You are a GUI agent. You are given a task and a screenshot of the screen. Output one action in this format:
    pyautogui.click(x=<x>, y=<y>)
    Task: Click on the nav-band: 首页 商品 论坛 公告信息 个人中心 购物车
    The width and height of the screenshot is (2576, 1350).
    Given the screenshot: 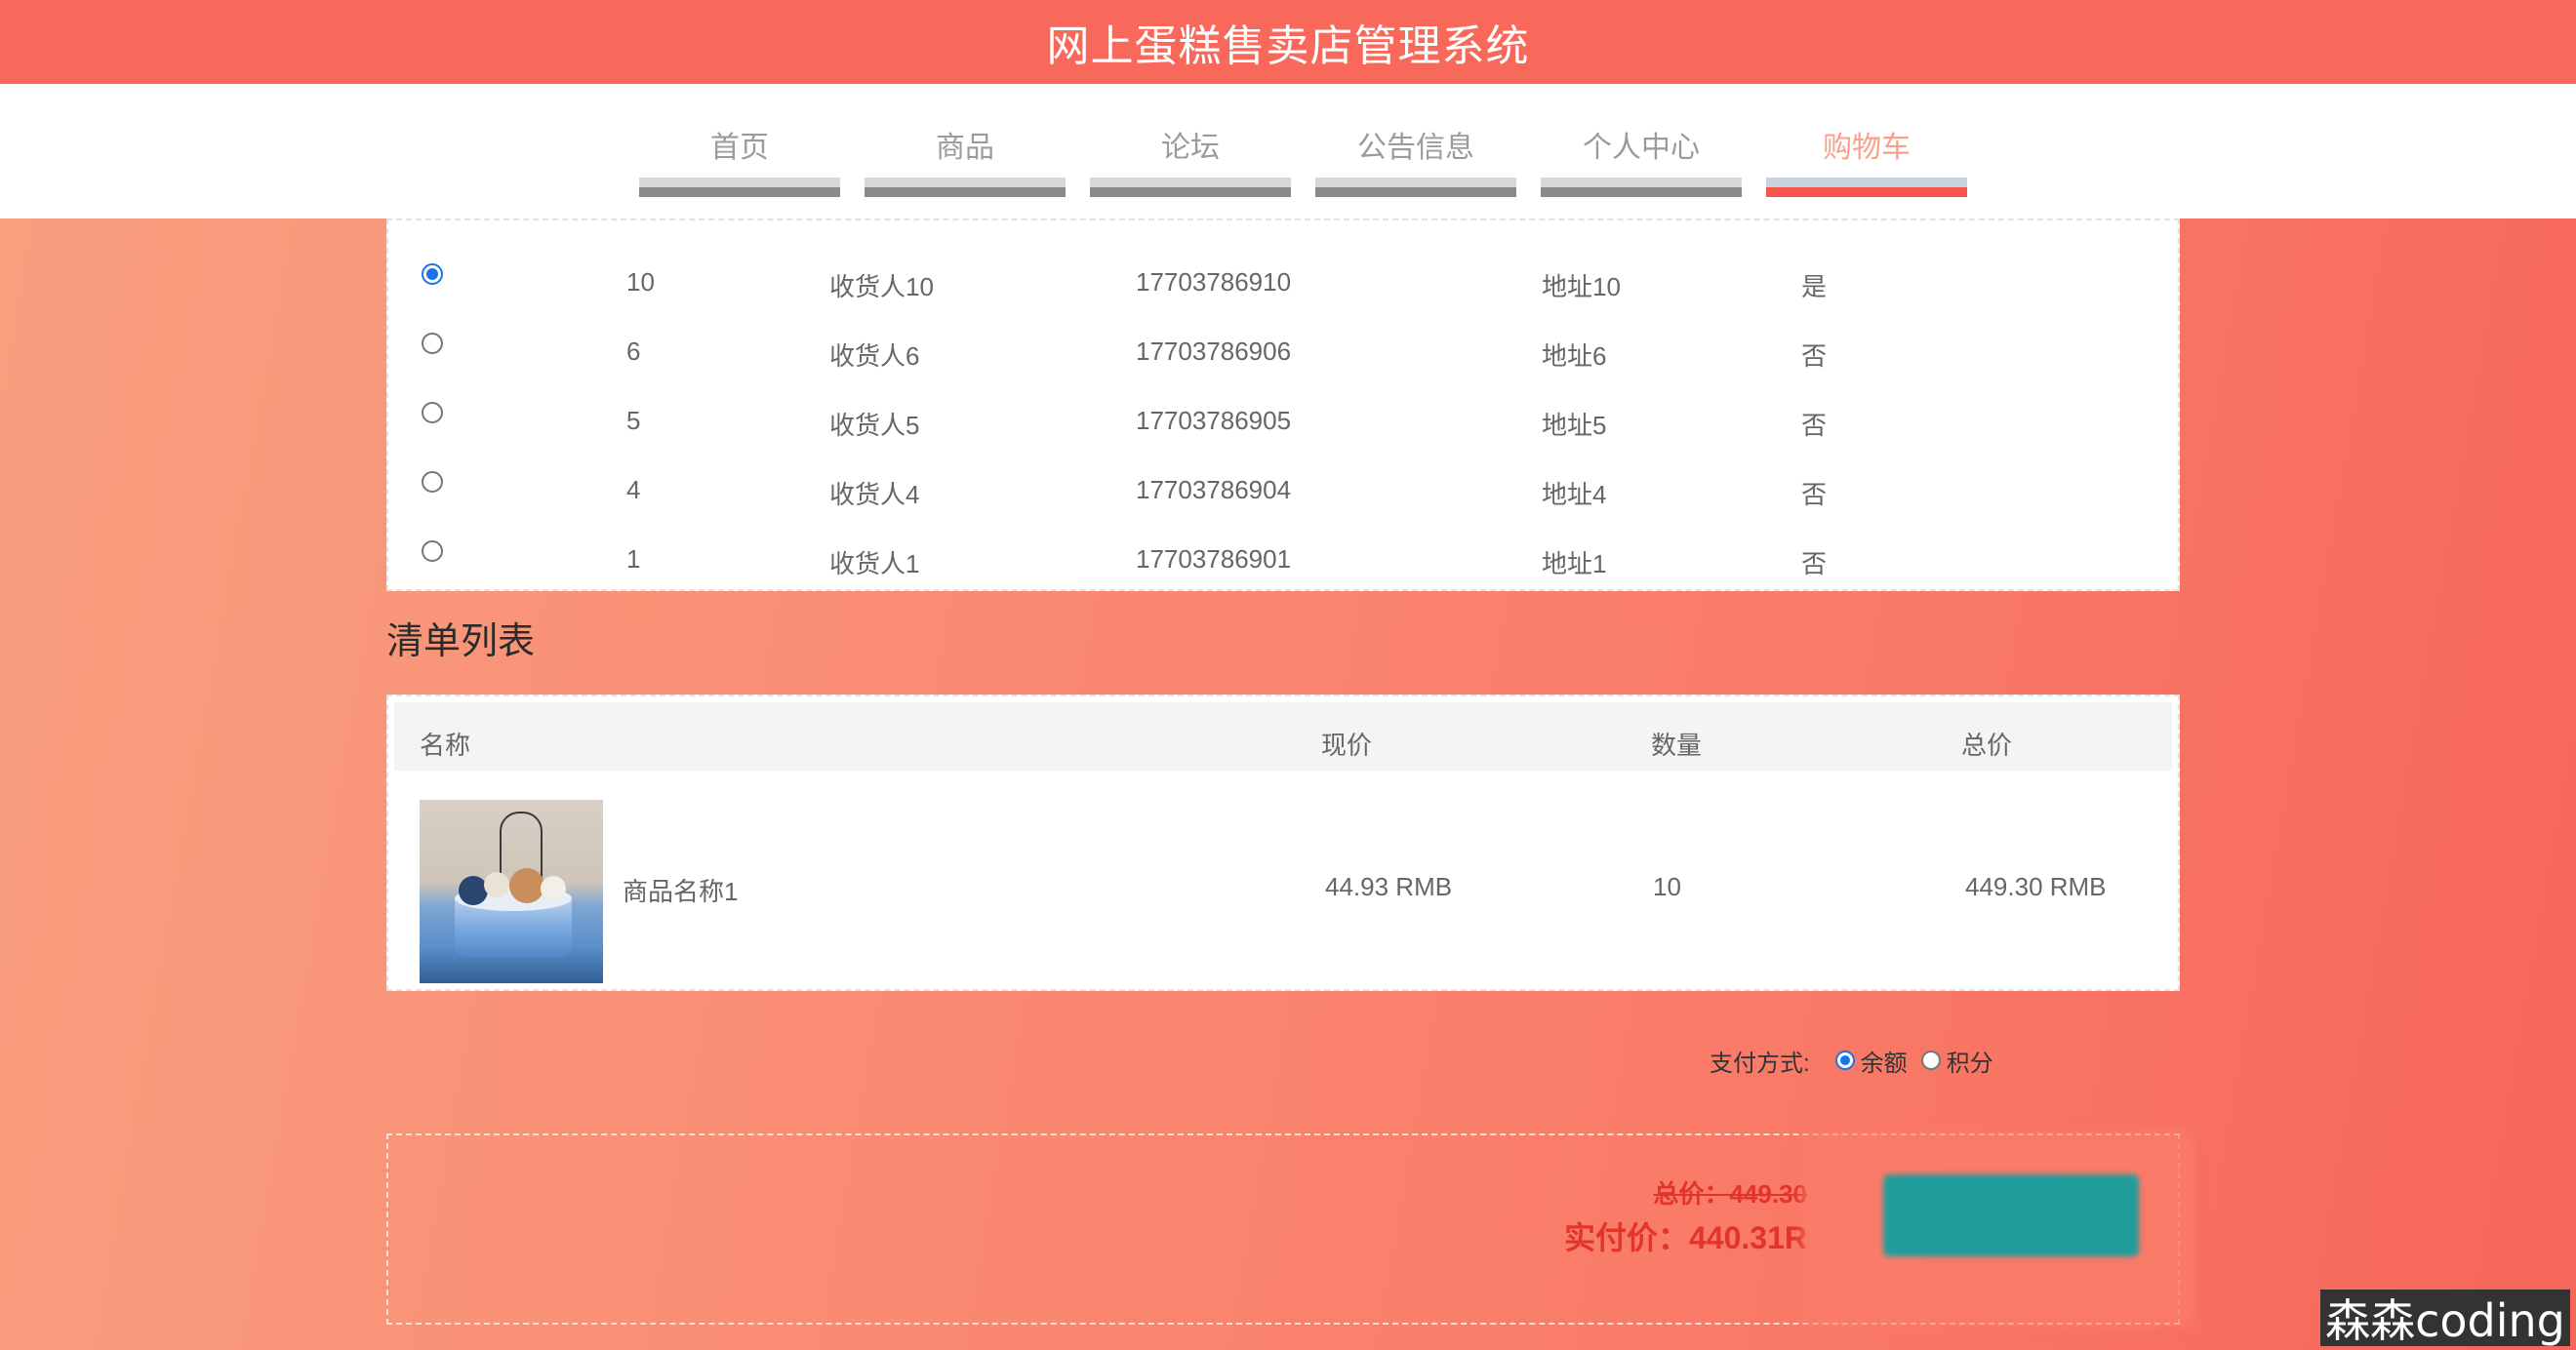 What is the action you would take?
    pyautogui.click(x=1288, y=151)
    